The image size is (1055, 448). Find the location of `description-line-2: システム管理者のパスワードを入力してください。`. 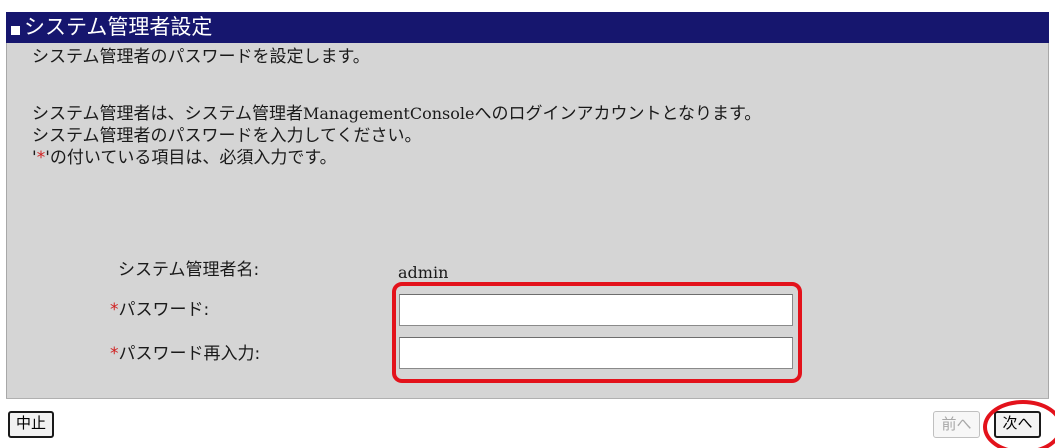

description-line-2: システム管理者のパスワードを入力してください。 is located at coordinates (227, 136).